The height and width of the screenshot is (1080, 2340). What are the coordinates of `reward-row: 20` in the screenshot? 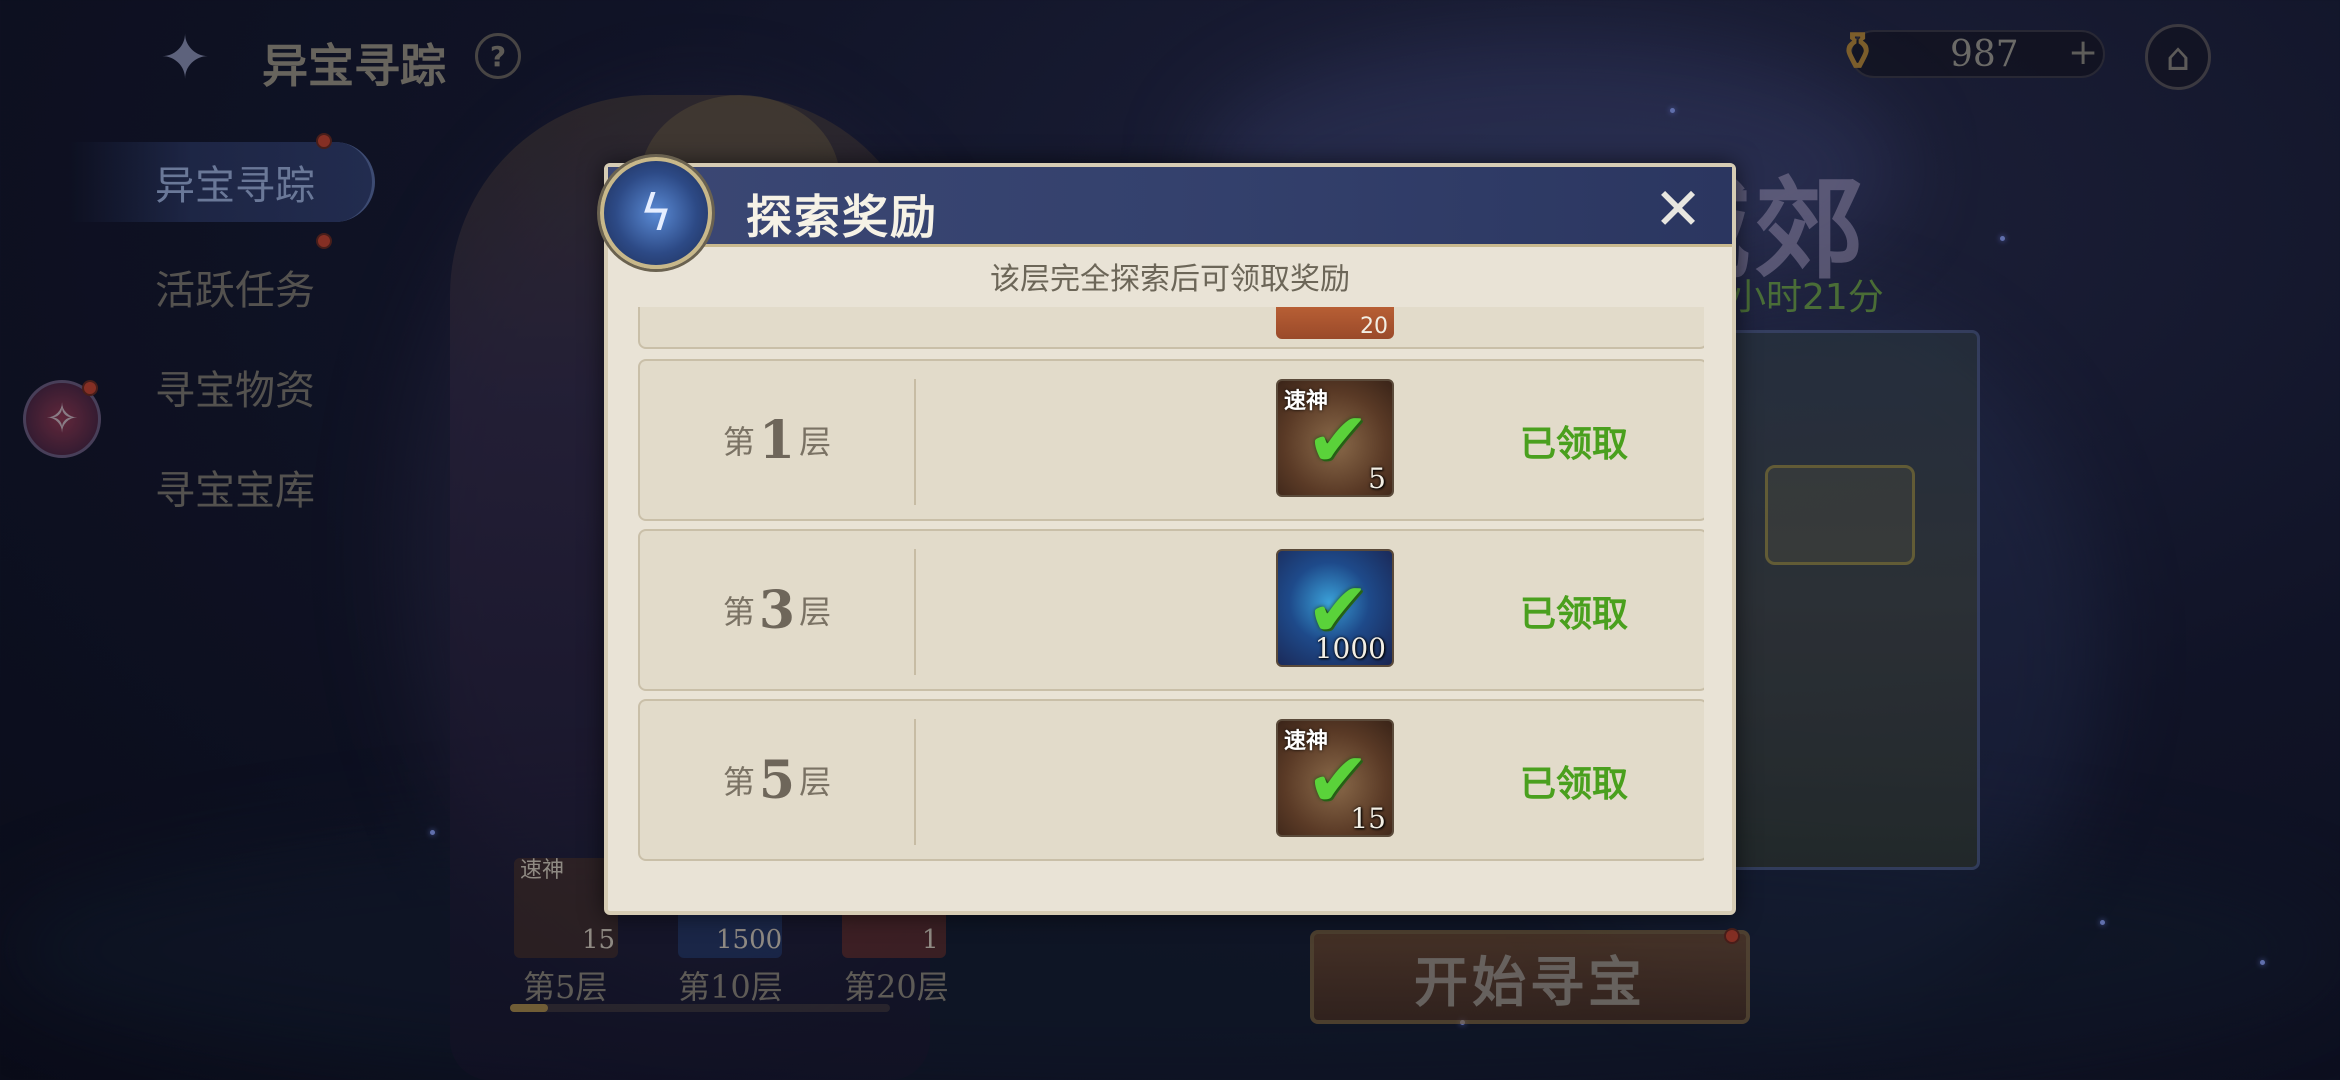 It's located at (1171, 328).